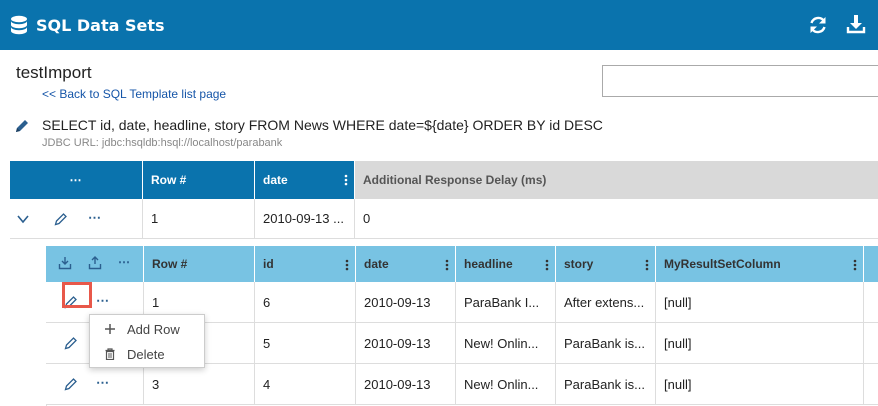 This screenshot has height=406, width=878. Describe the element at coordinates (406, 264) in the screenshot. I see `inner-date-header: date` at that location.